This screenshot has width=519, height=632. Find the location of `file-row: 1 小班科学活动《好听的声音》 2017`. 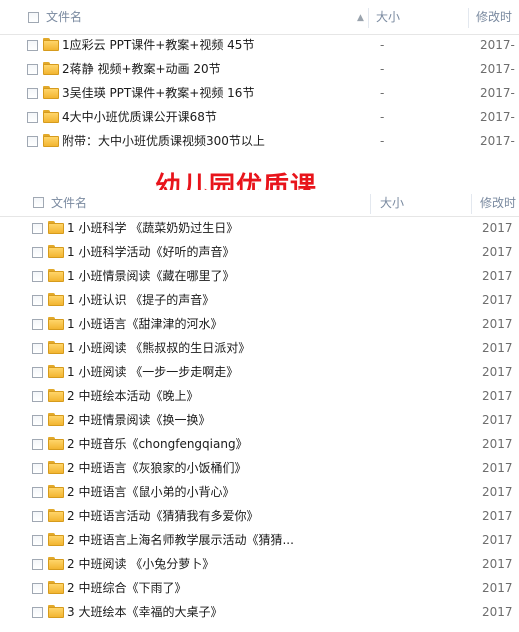

file-row: 1 小班科学活动《好听的声音》 2017 is located at coordinates (259, 252).